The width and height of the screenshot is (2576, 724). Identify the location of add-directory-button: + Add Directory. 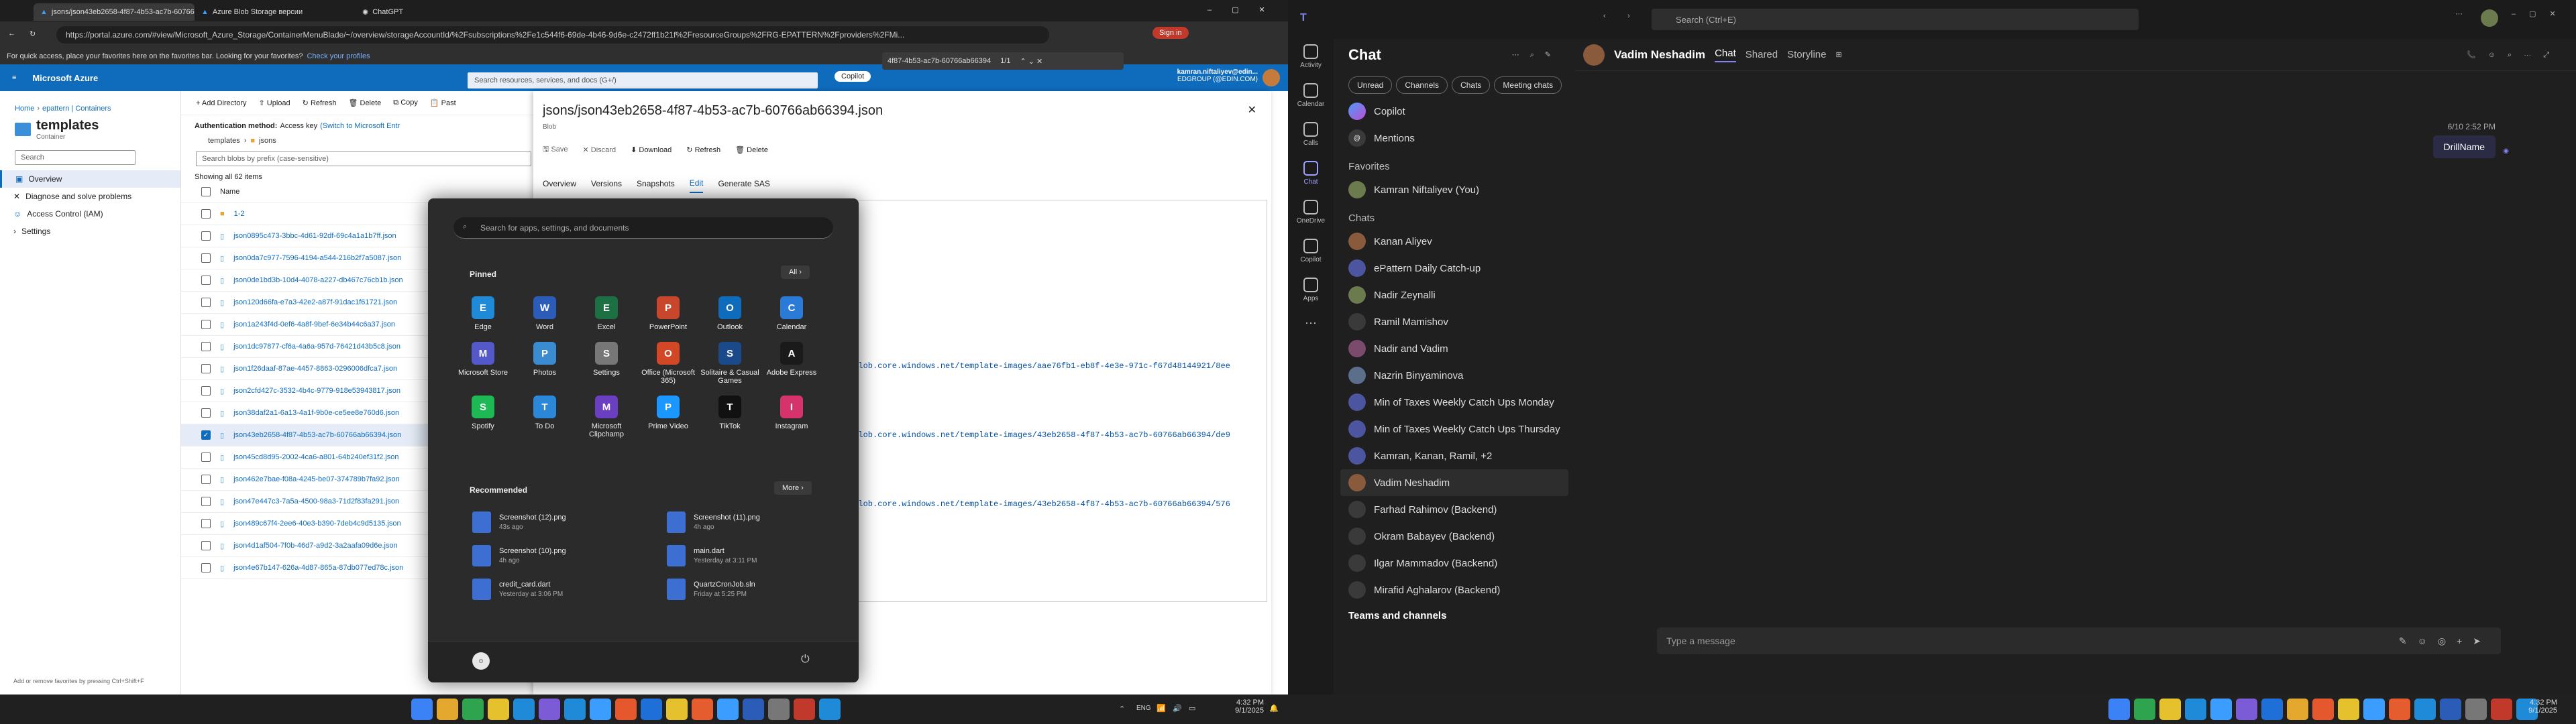
(221, 103).